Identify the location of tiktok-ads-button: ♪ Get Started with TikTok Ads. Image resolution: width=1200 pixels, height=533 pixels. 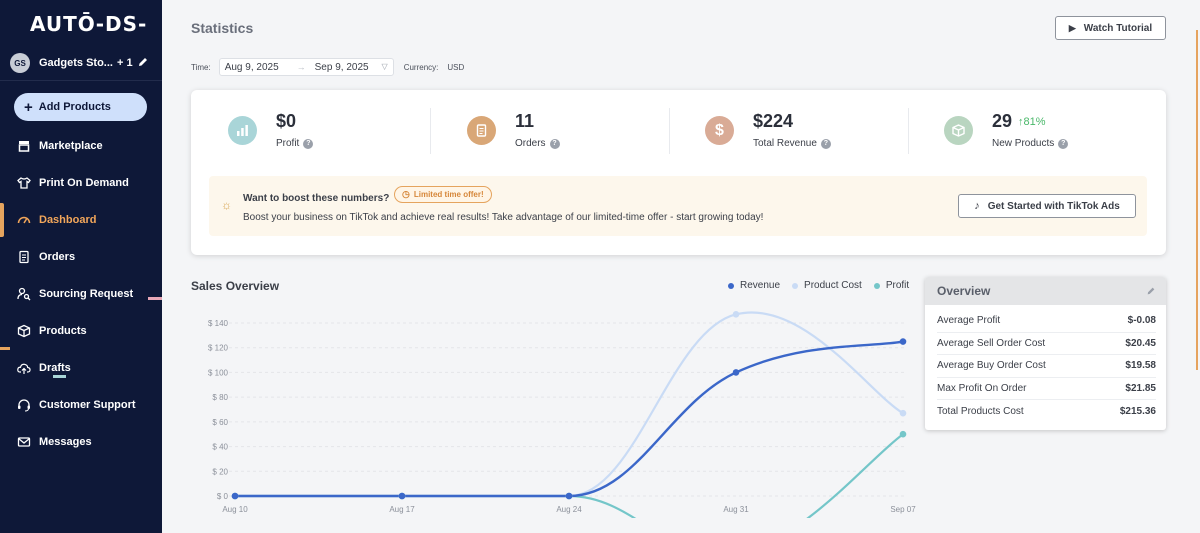
(1047, 206).